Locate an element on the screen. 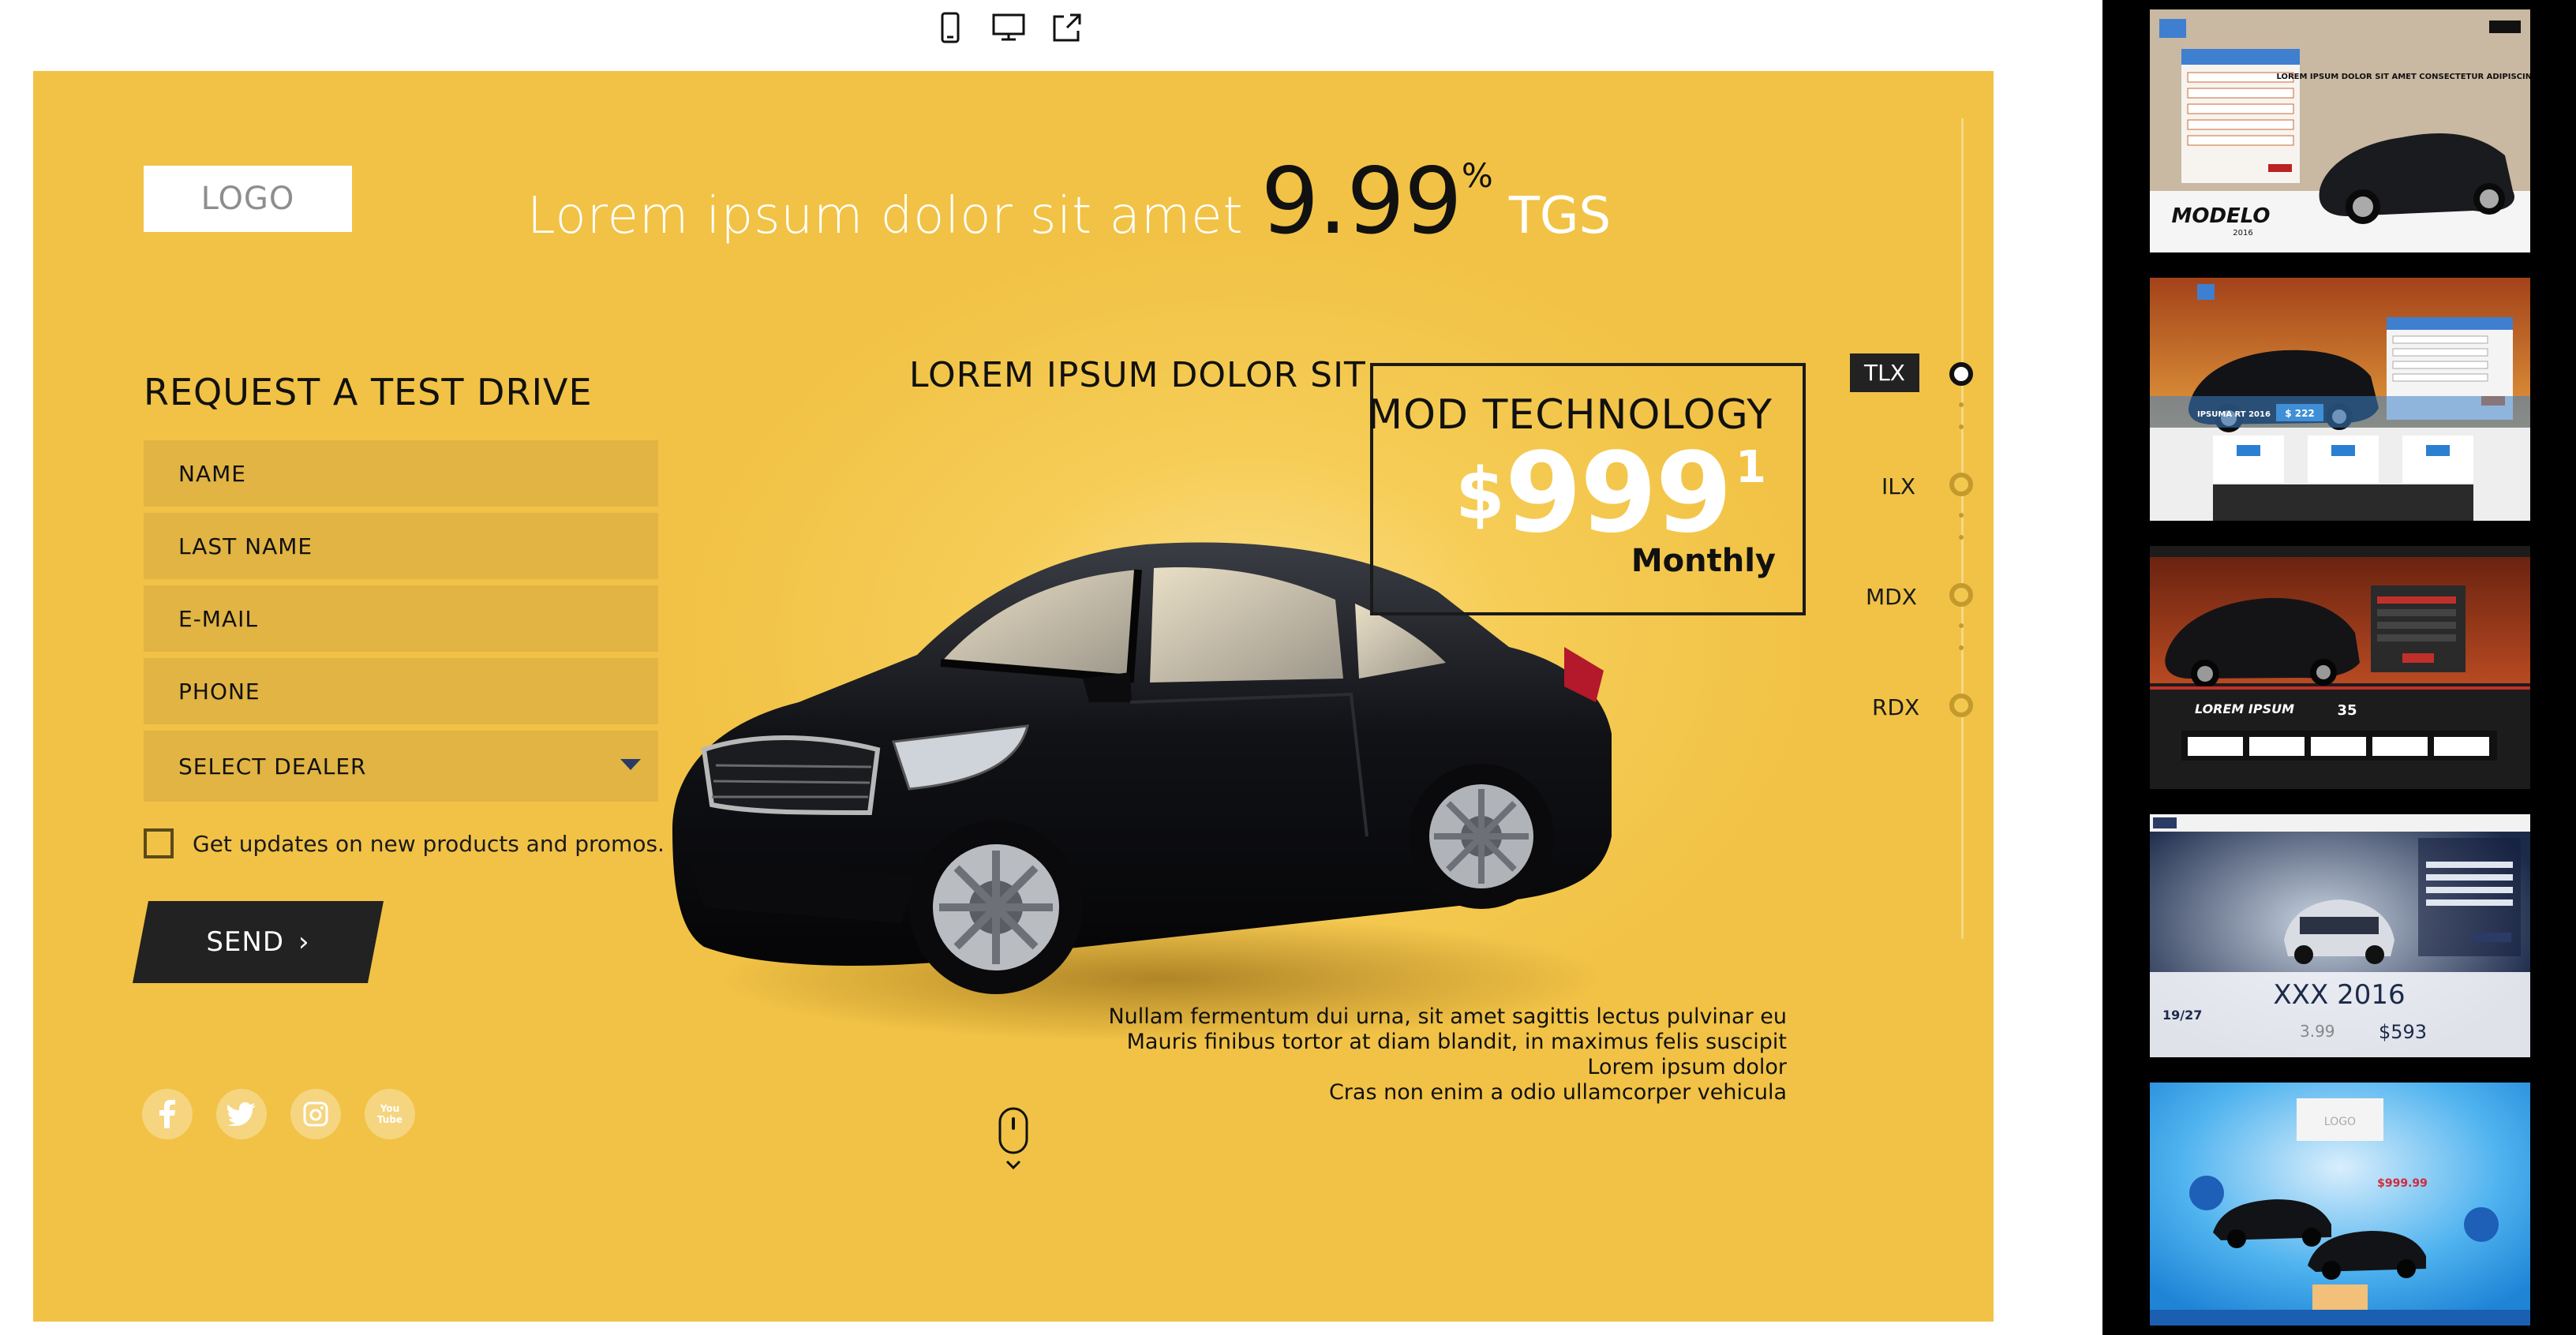 This screenshot has height=1335, width=2576. open-external-button is located at coordinates (1067, 28).